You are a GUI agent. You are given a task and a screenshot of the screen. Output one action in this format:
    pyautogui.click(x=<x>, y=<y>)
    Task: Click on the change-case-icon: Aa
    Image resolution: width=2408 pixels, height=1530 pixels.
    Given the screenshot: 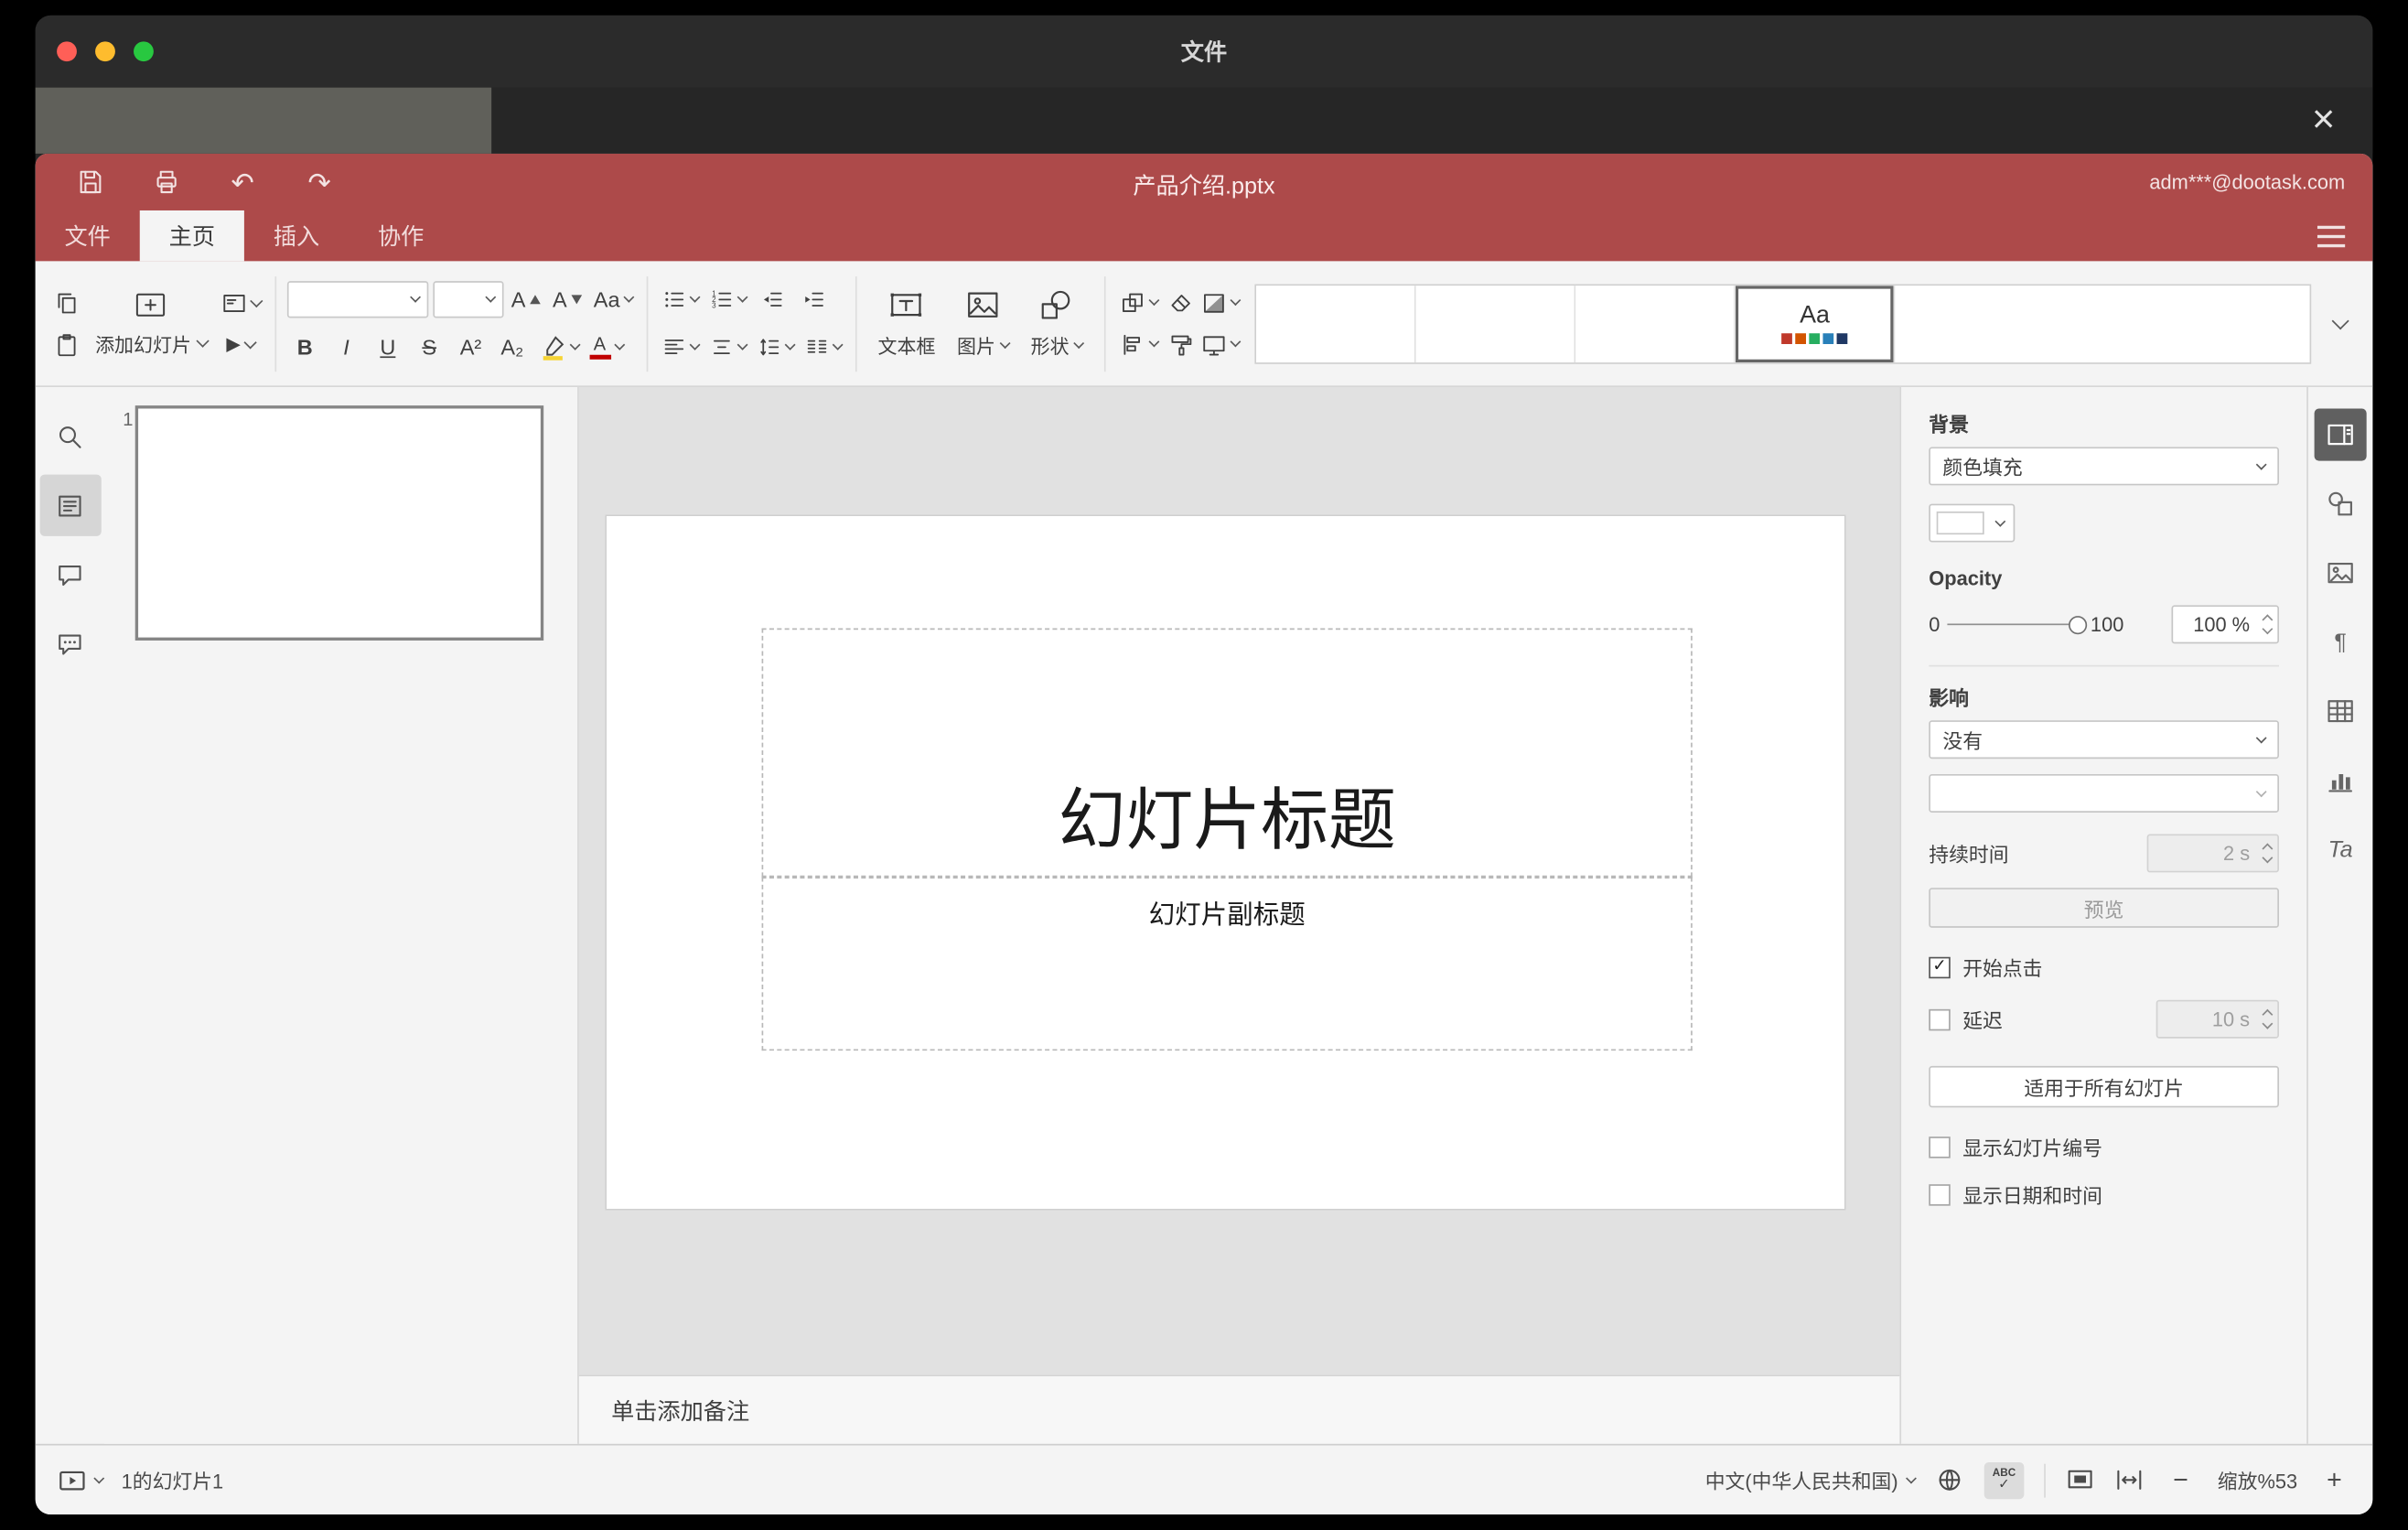 What is the action you would take?
    pyautogui.click(x=612, y=299)
    